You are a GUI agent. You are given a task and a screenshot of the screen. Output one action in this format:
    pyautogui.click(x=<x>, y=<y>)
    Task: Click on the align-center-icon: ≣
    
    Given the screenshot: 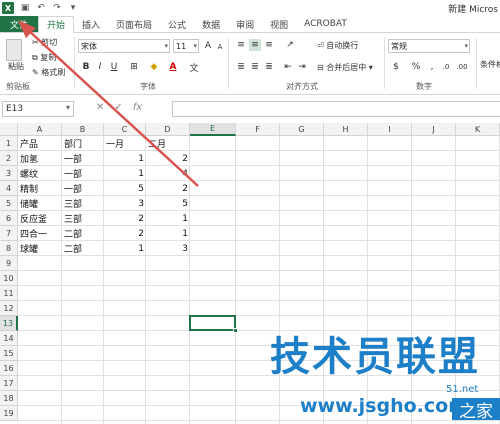 What is the action you would take?
    pyautogui.click(x=255, y=67)
    